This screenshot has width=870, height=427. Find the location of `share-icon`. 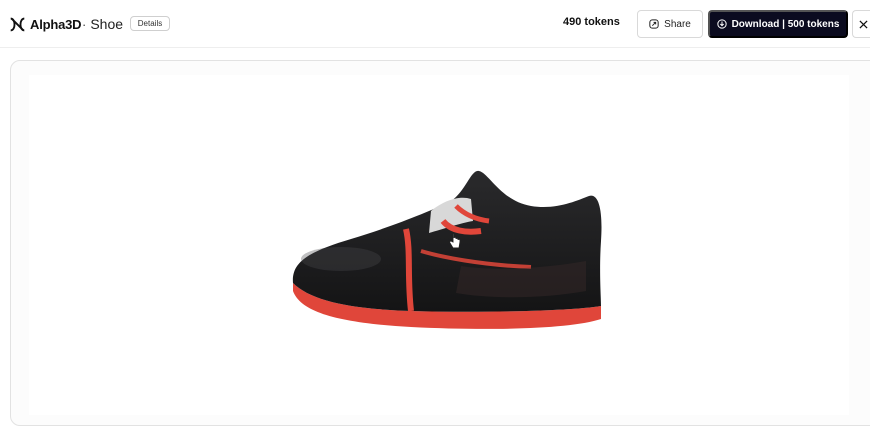

share-icon is located at coordinates (654, 24).